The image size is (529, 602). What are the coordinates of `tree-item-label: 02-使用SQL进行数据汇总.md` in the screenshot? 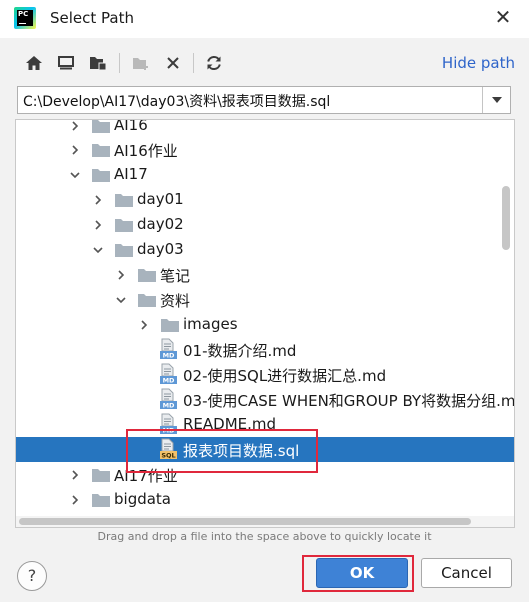 It's located at (285, 376).